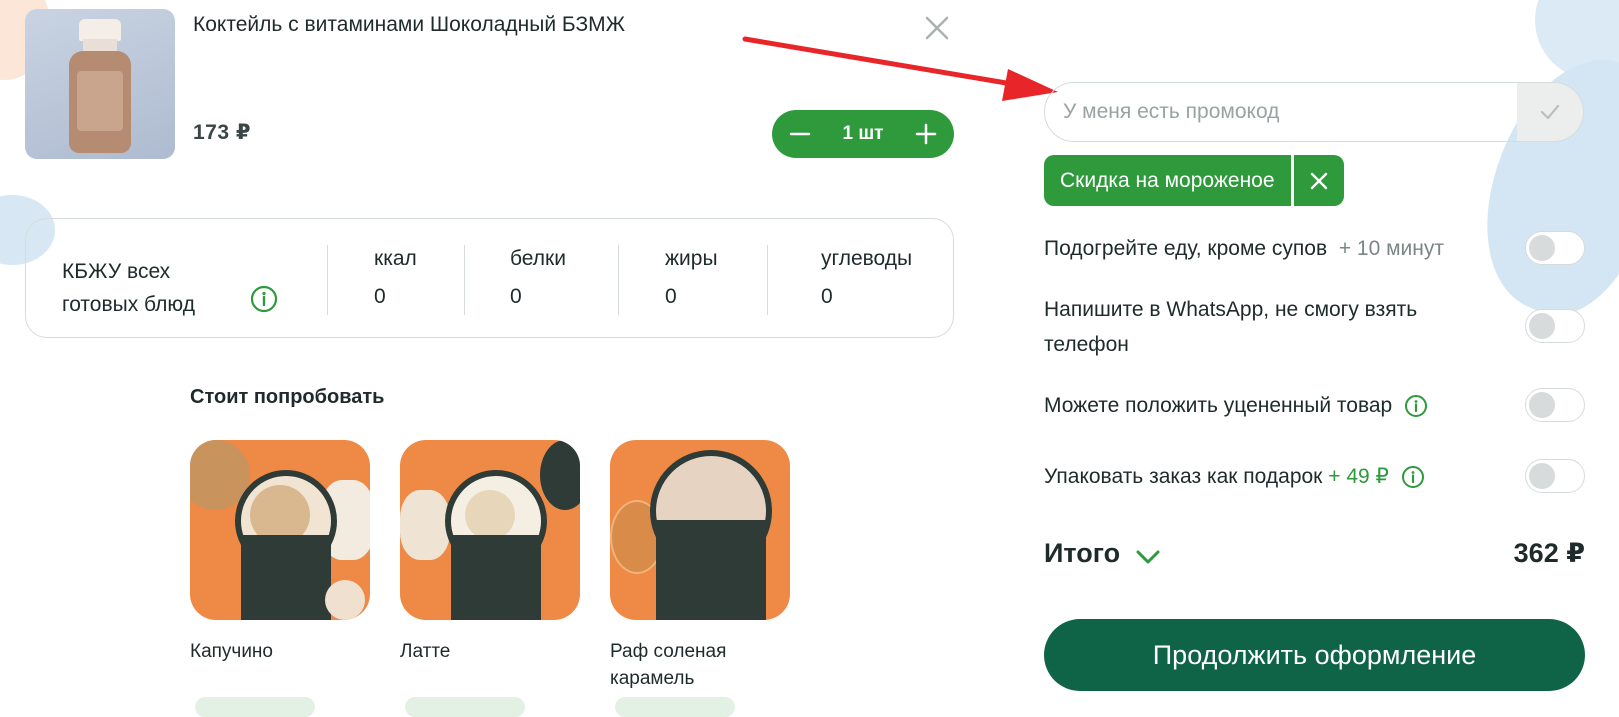 This screenshot has height=717, width=1619. Describe the element at coordinates (538, 258) in the screenshot. I see `nutrition-label: белки` at that location.